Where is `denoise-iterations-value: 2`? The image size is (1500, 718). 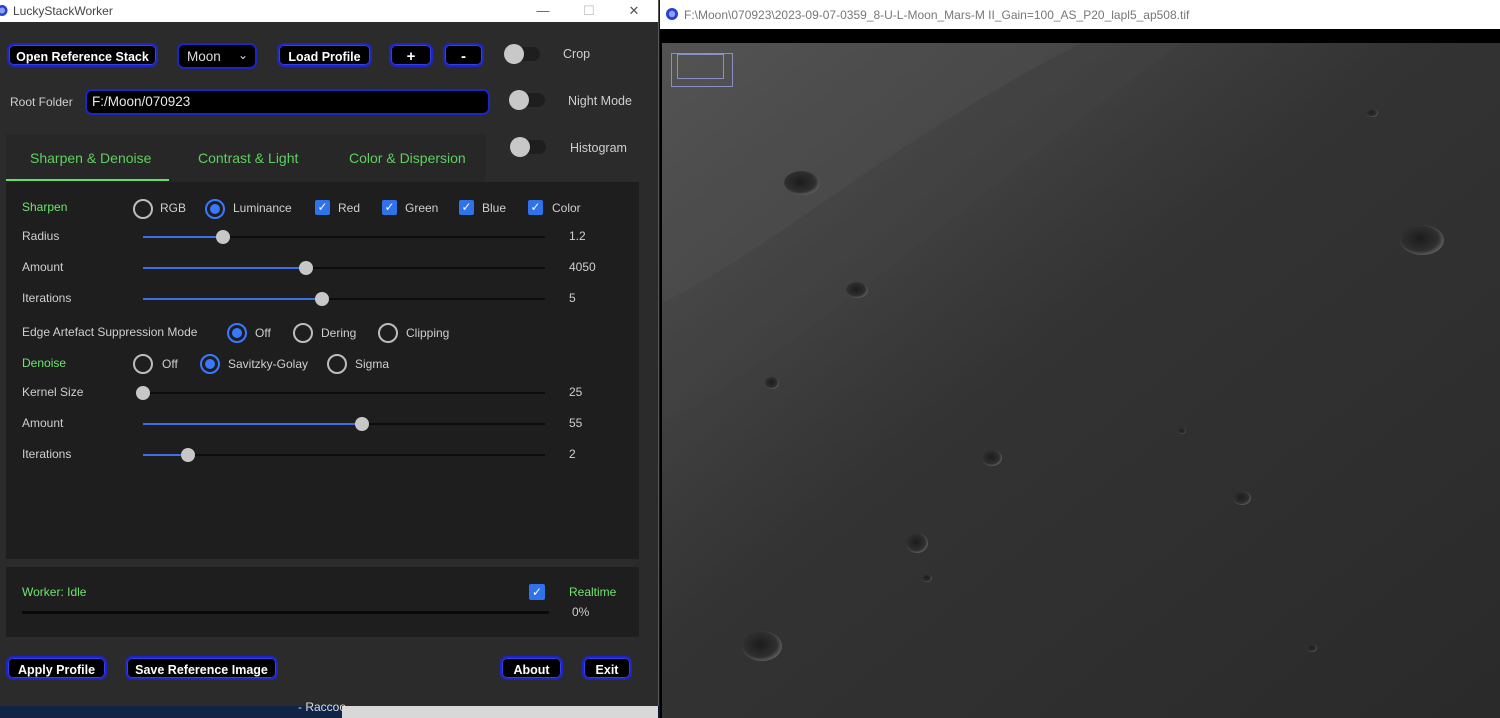
denoise-iterations-value: 2 is located at coordinates (572, 454).